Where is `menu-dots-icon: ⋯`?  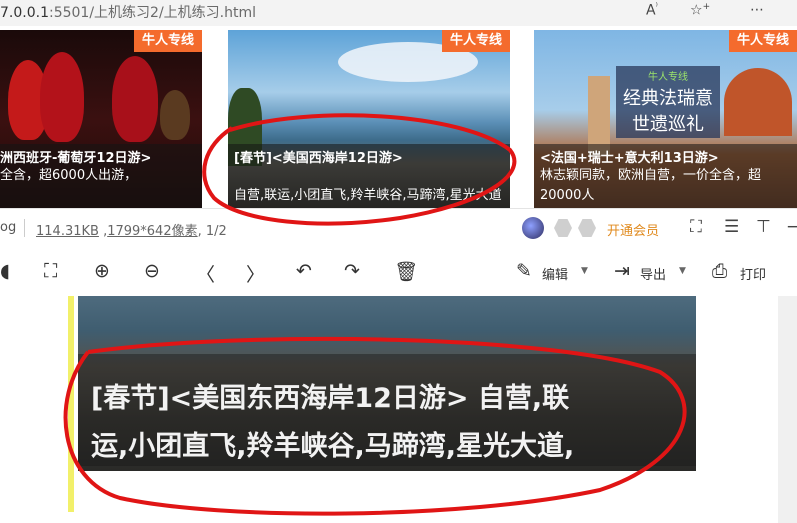
menu-dots-icon: ⋯ is located at coordinates (757, 10).